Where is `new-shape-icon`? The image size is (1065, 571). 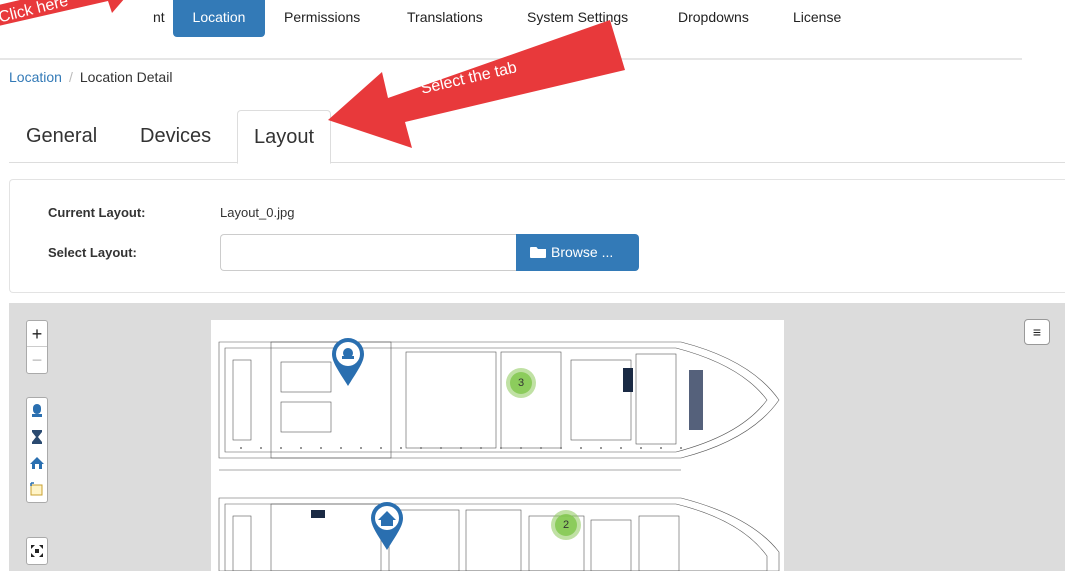
new-shape-icon is located at coordinates (37, 489).